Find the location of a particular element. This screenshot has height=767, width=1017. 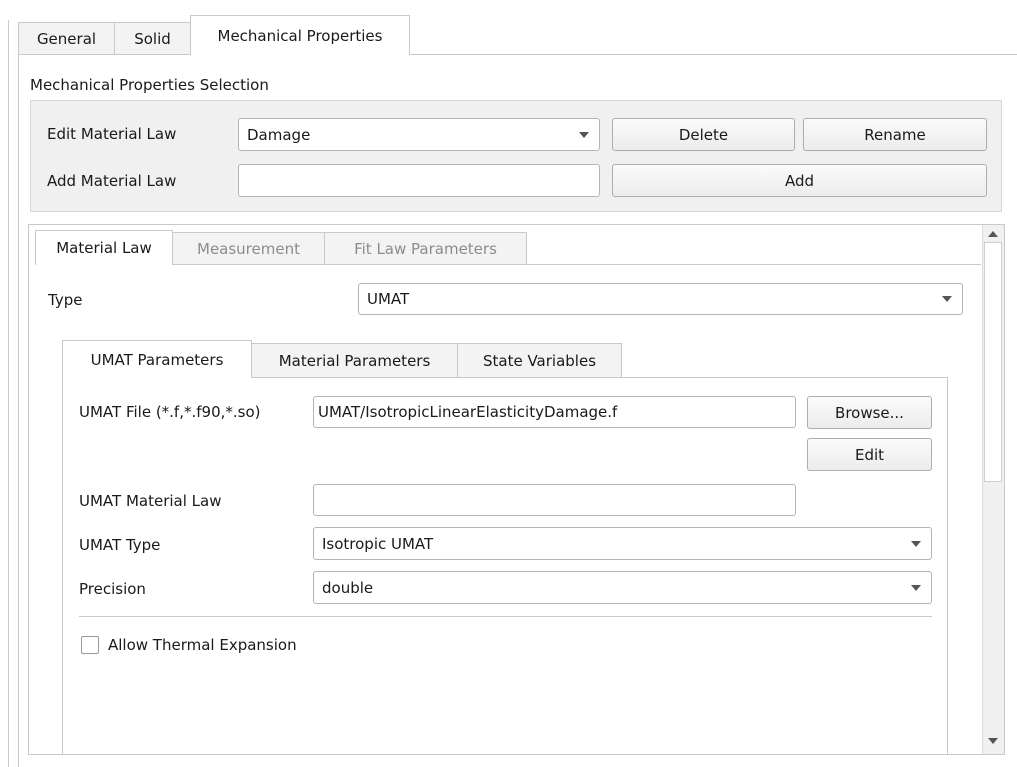

scroll-down-arrow-icon is located at coordinates (993, 741).